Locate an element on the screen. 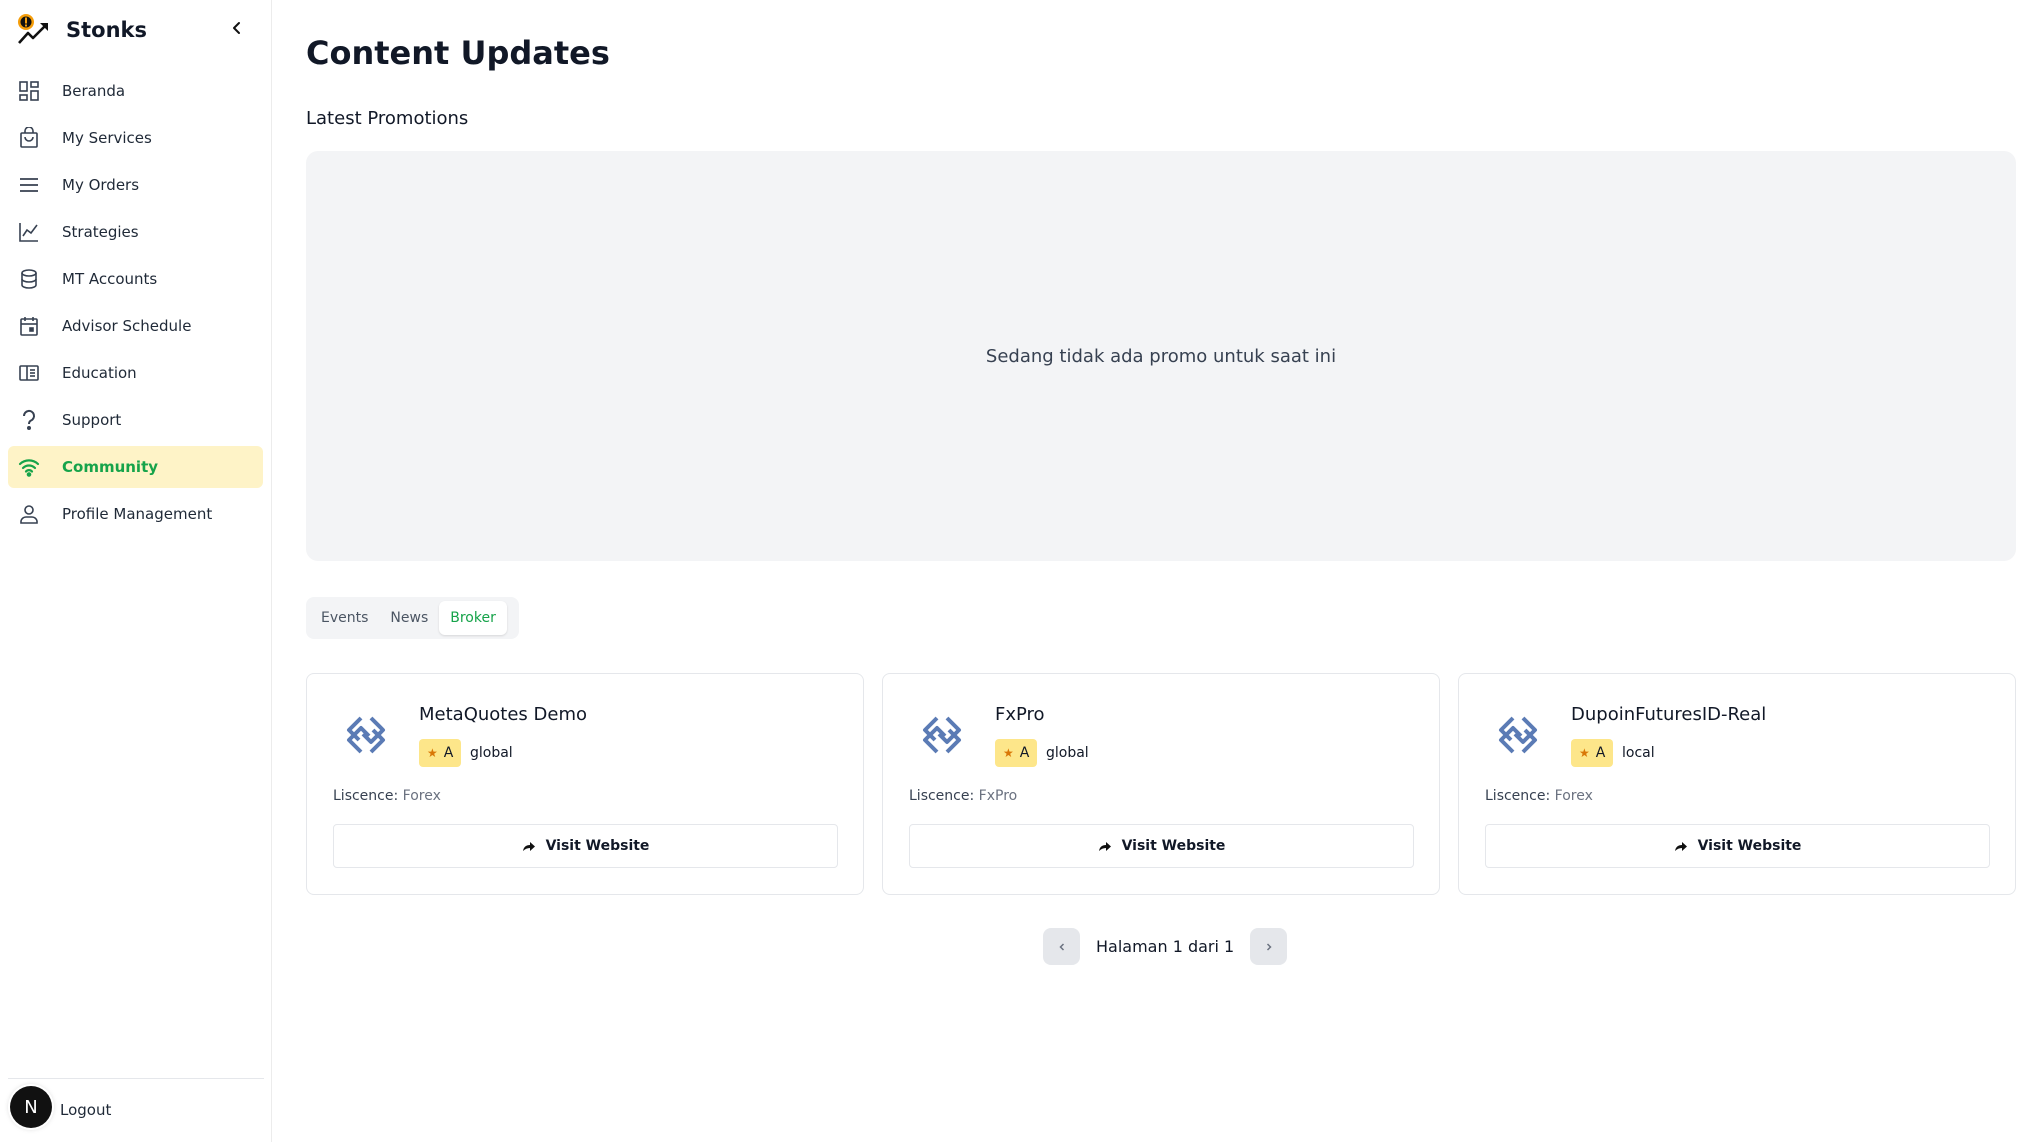  sidebar-item-profile-management: Profile Management is located at coordinates (135, 514).